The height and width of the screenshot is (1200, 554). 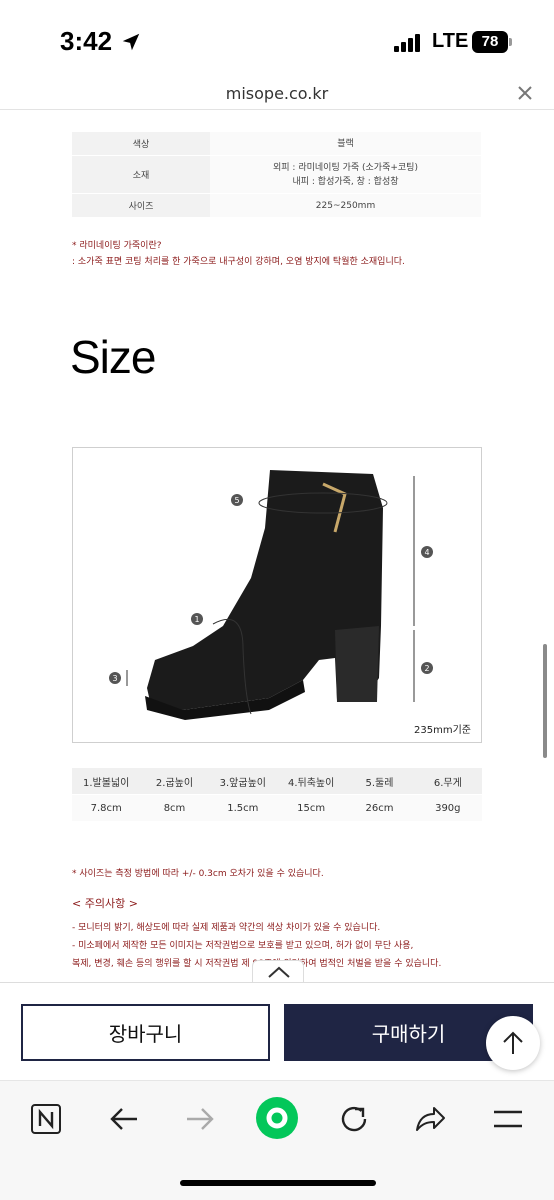 I want to click on status-bar: 3:42 LTE 78, so click(x=277, y=39).